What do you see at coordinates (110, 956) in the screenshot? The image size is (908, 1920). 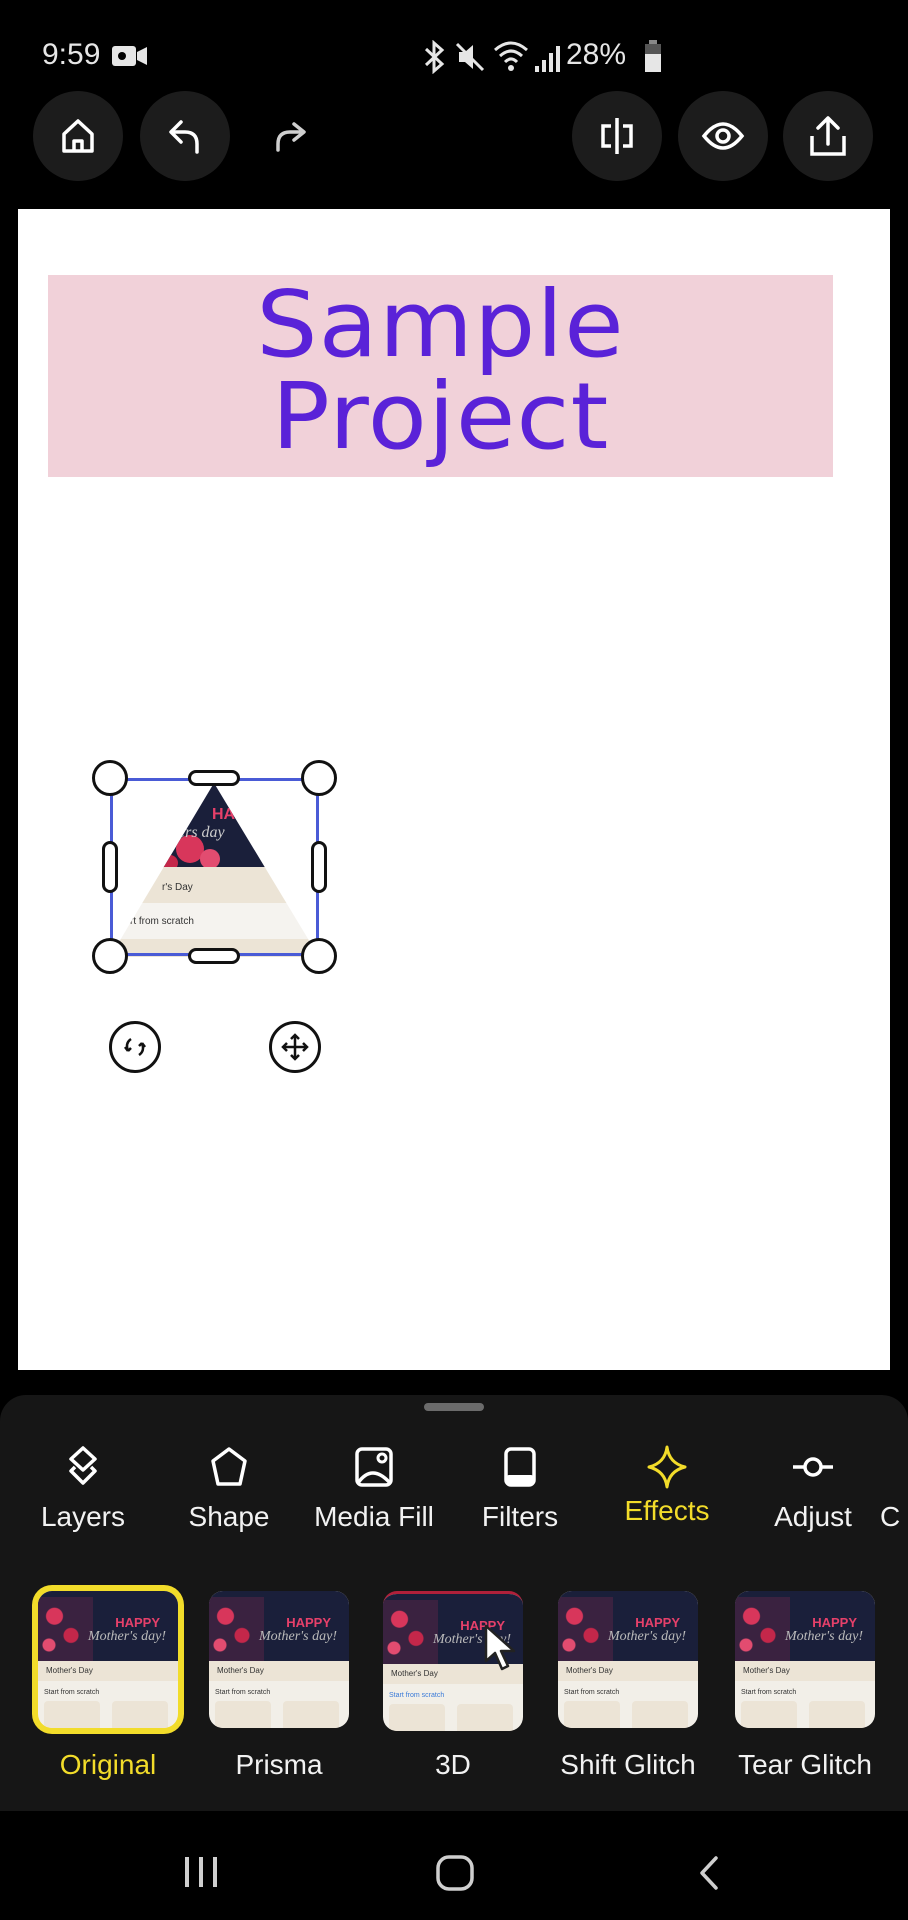 I see `resize-handle-bottom-left` at bounding box center [110, 956].